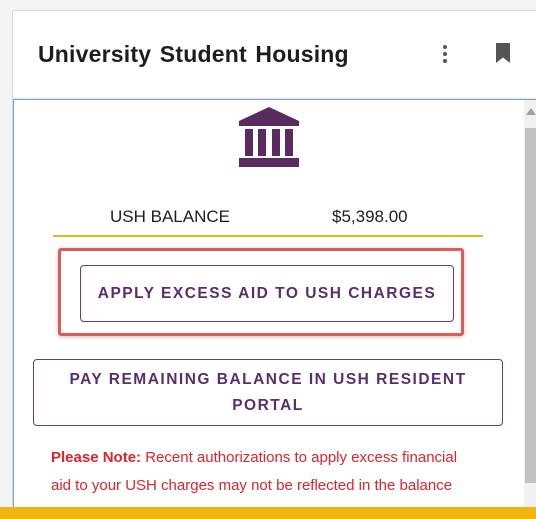 Image resolution: width=536 pixels, height=519 pixels. Describe the element at coordinates (193, 54) in the screenshot. I see `page-title: University Student Housing` at that location.